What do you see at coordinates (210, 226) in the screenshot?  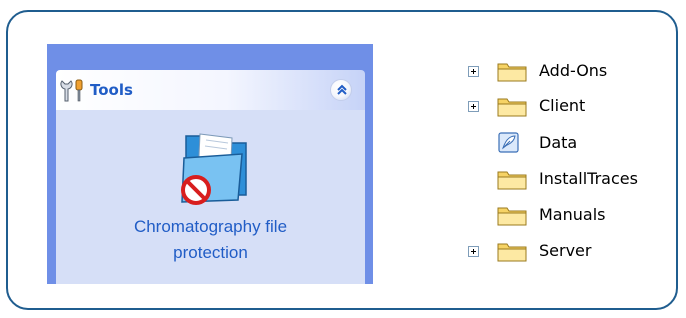 I see `task-label-line1: Chromatography file` at bounding box center [210, 226].